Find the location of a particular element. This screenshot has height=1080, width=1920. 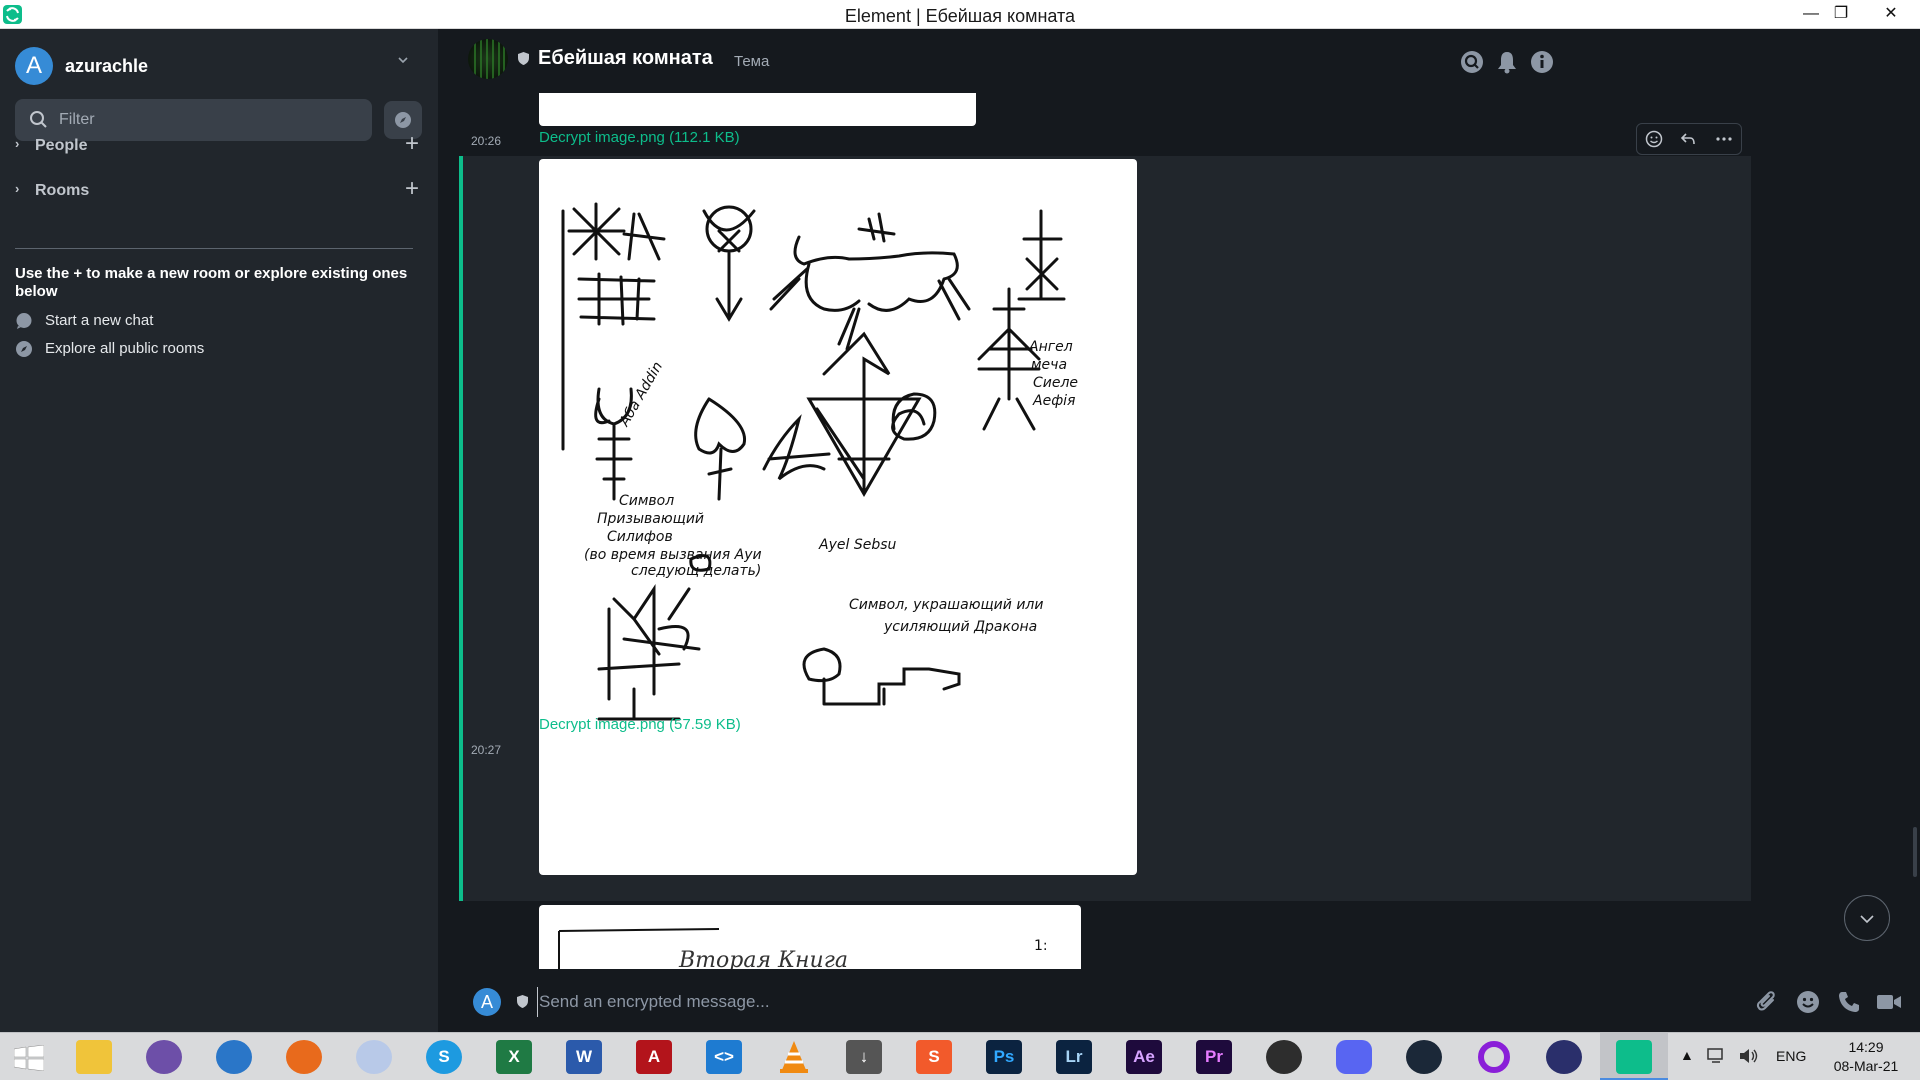

taskbar-steam is located at coordinates (1424, 1056).